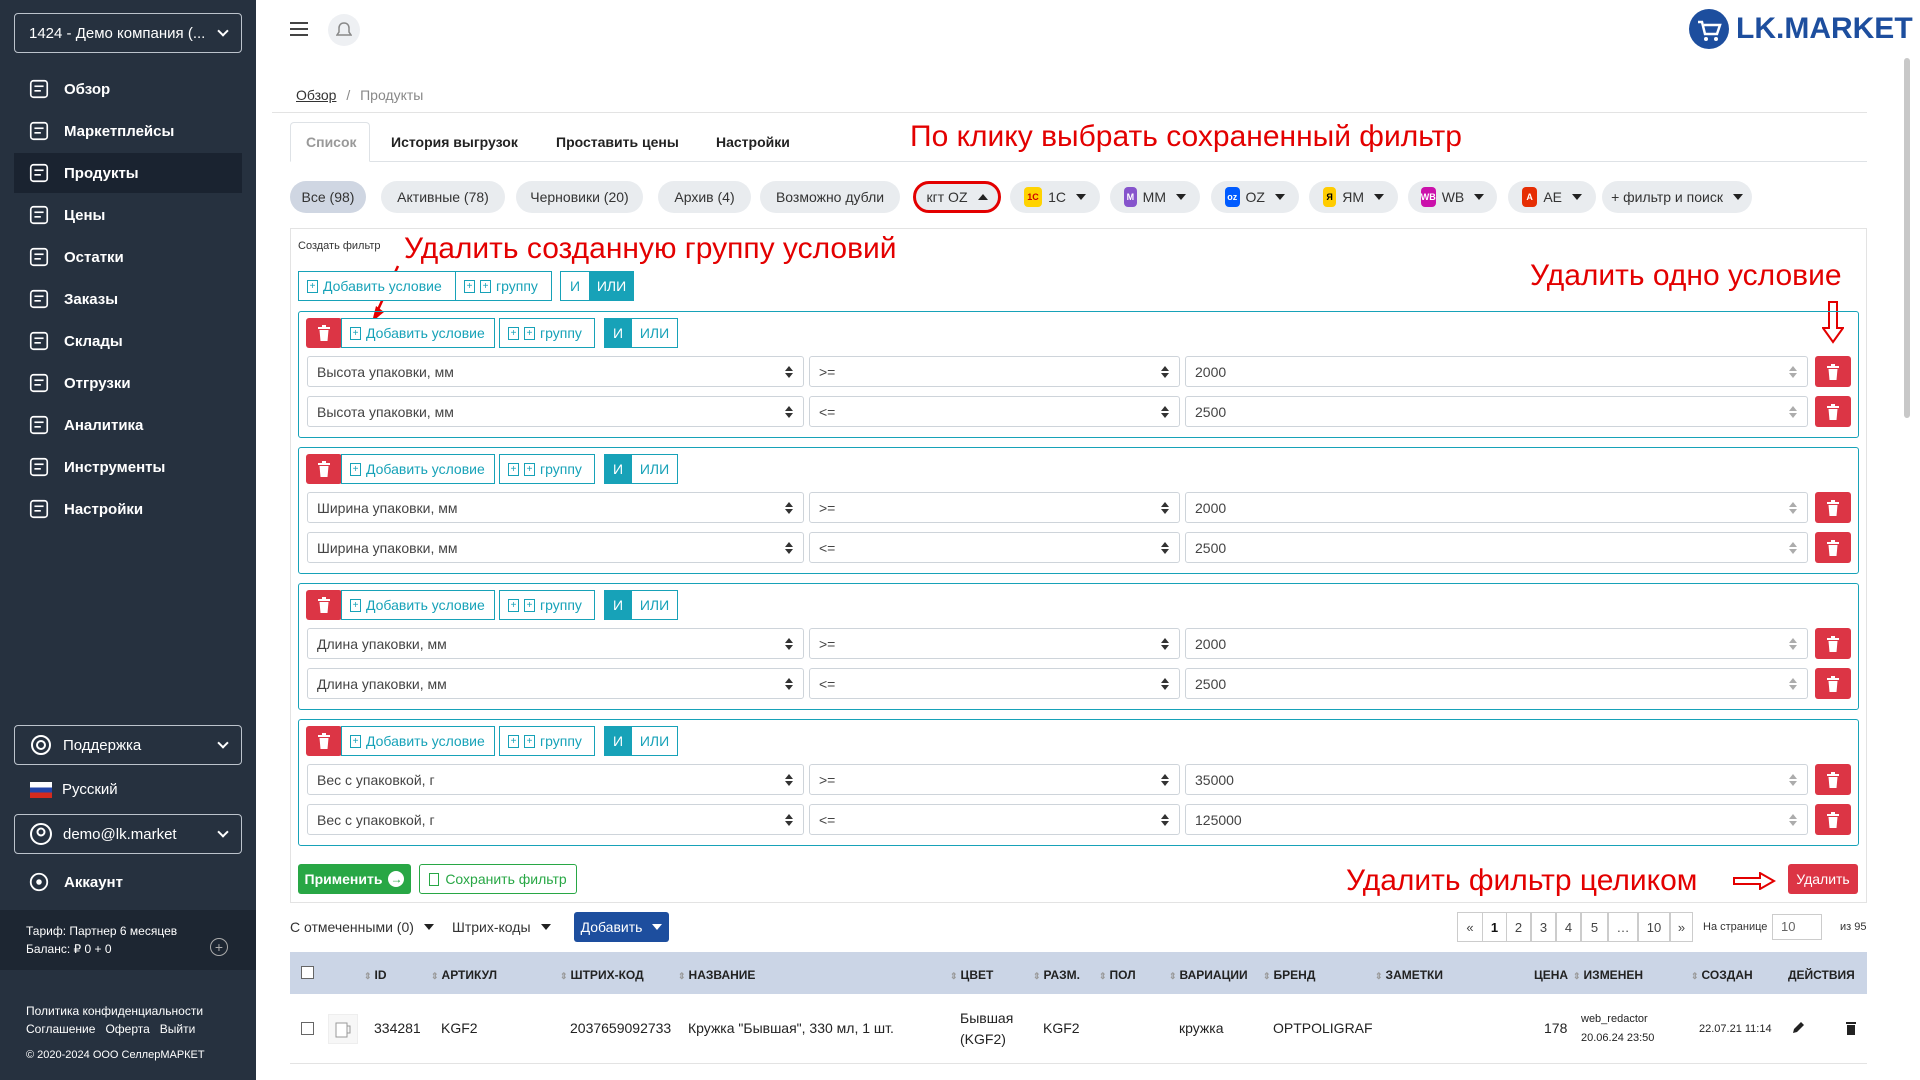  What do you see at coordinates (128, 131) in the screenshot?
I see `sidebar-item-1: Маркетплейсы` at bounding box center [128, 131].